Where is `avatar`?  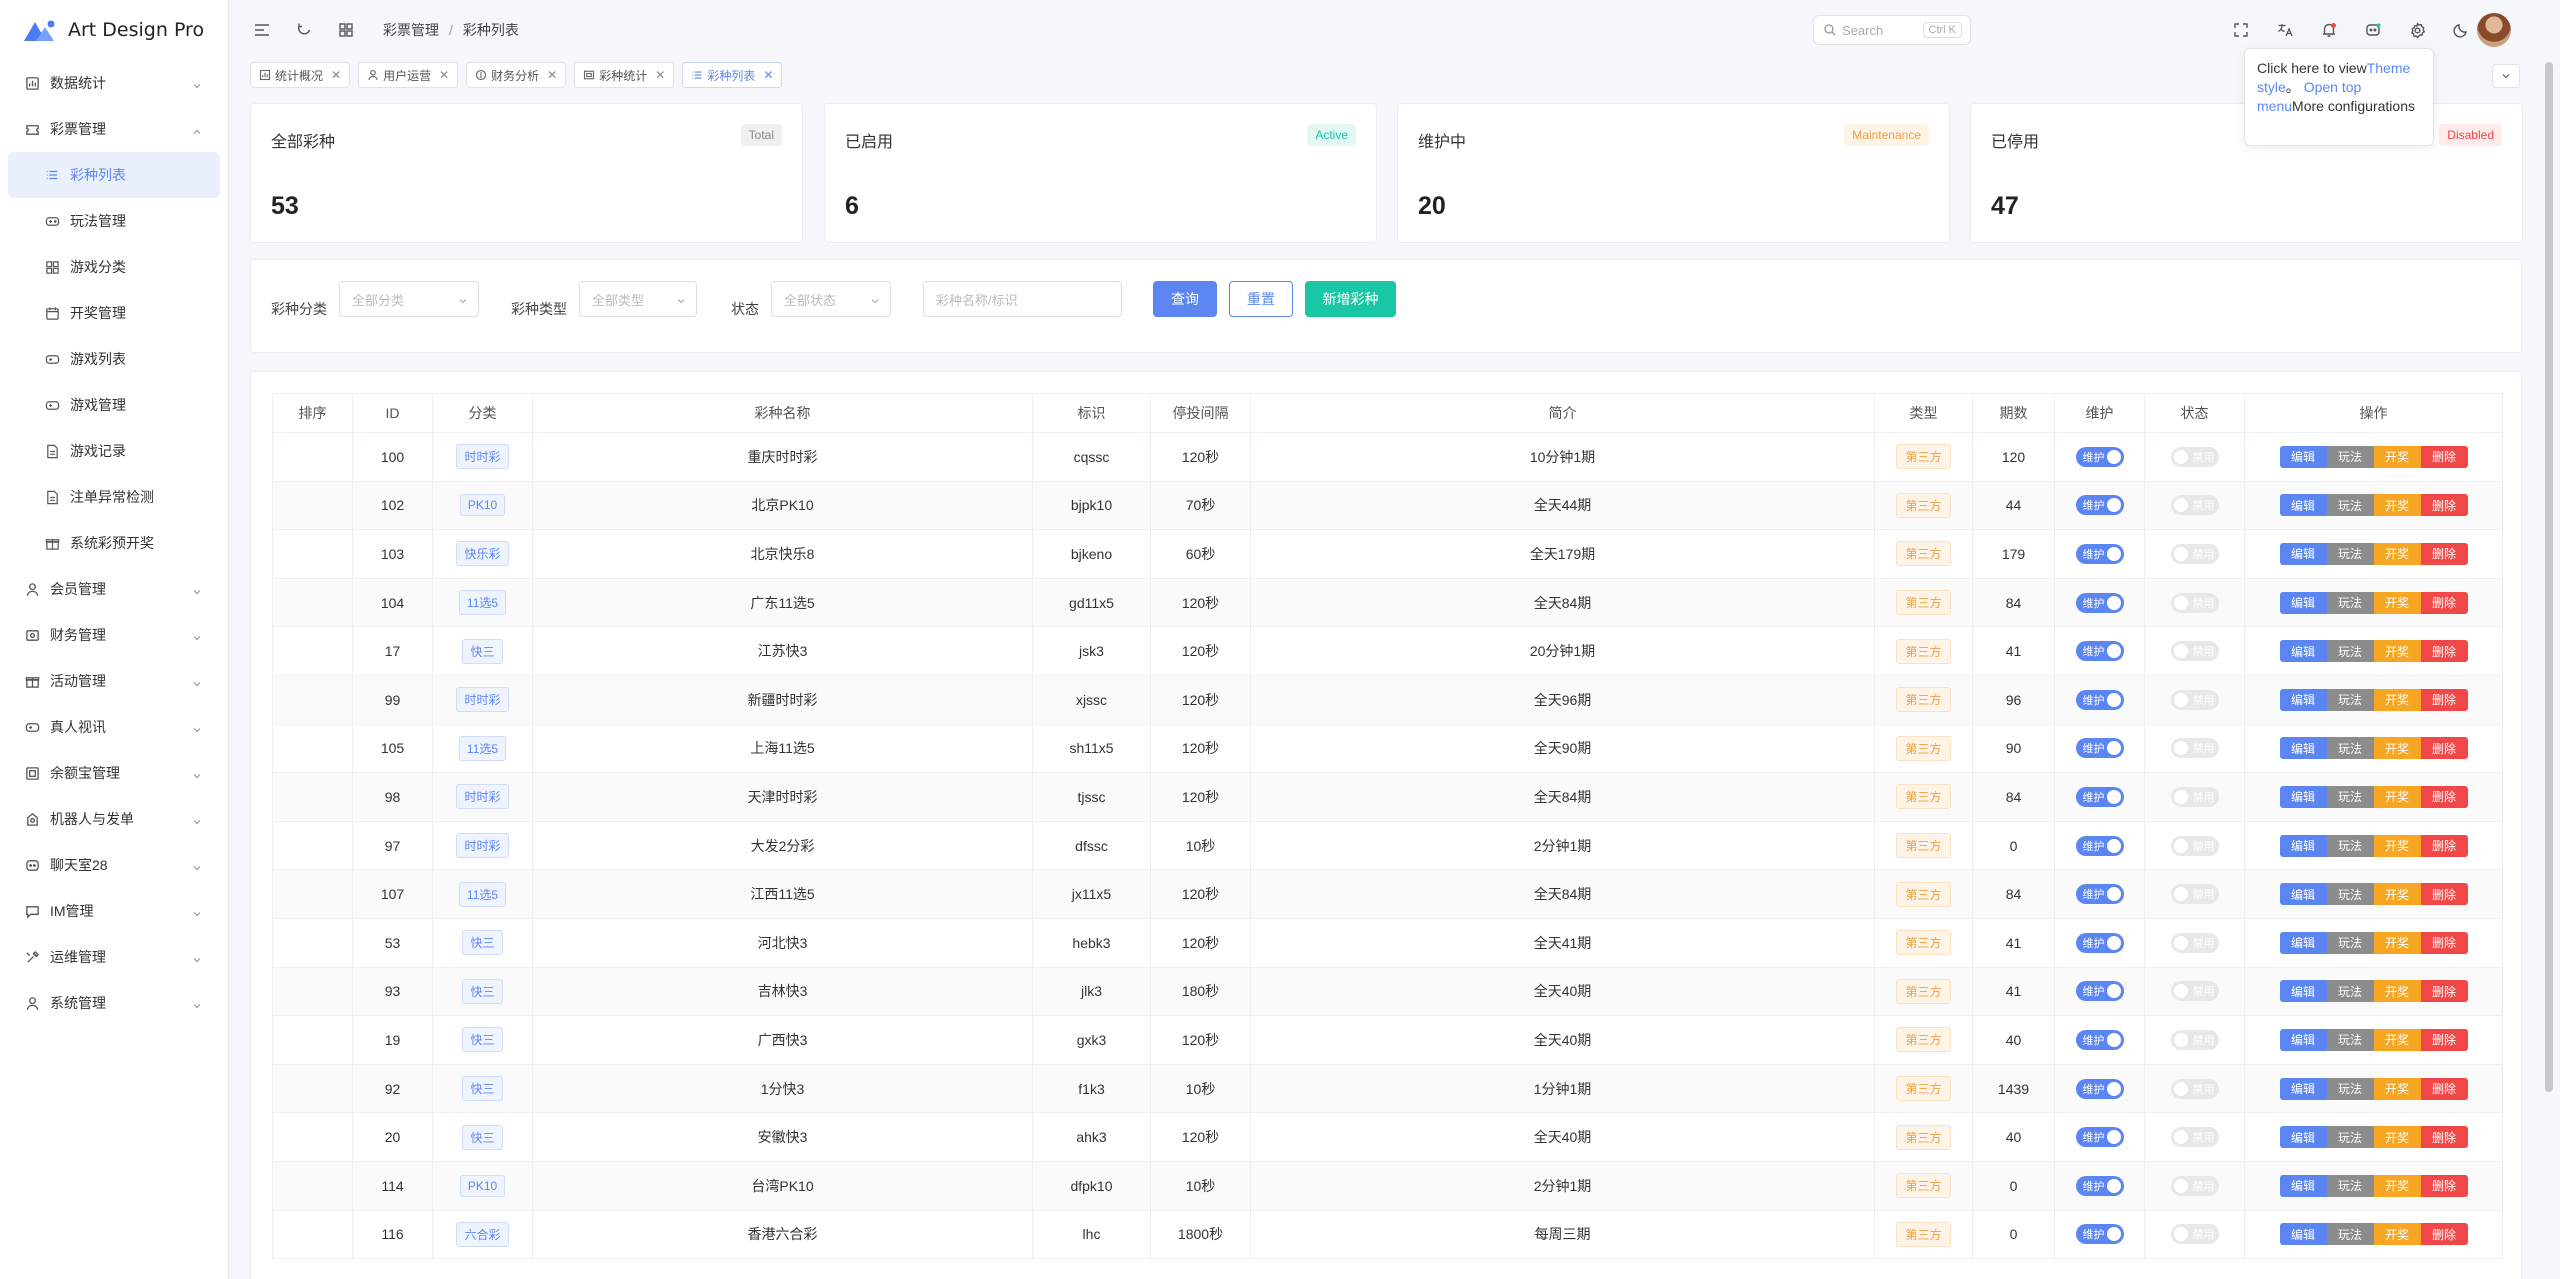 avatar is located at coordinates (2494, 30).